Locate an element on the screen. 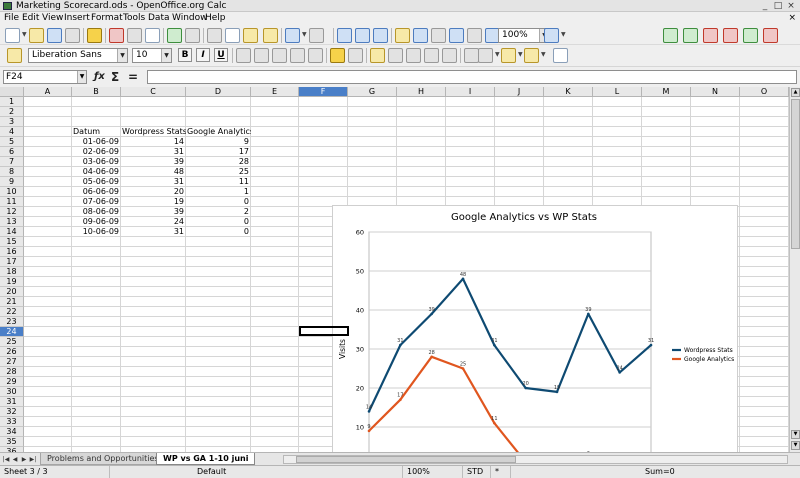  table-cell: 04-06-09 is located at coordinates (96, 172).